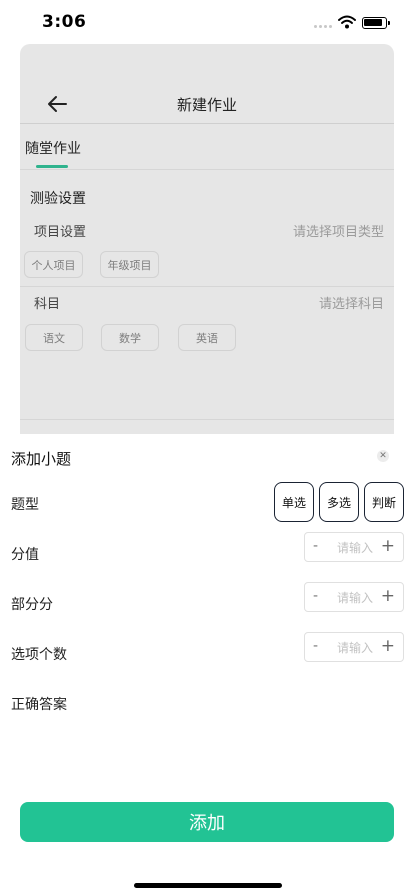 The height and width of the screenshot is (896, 414). I want to click on type-true-false-button: 判断, so click(384, 502).